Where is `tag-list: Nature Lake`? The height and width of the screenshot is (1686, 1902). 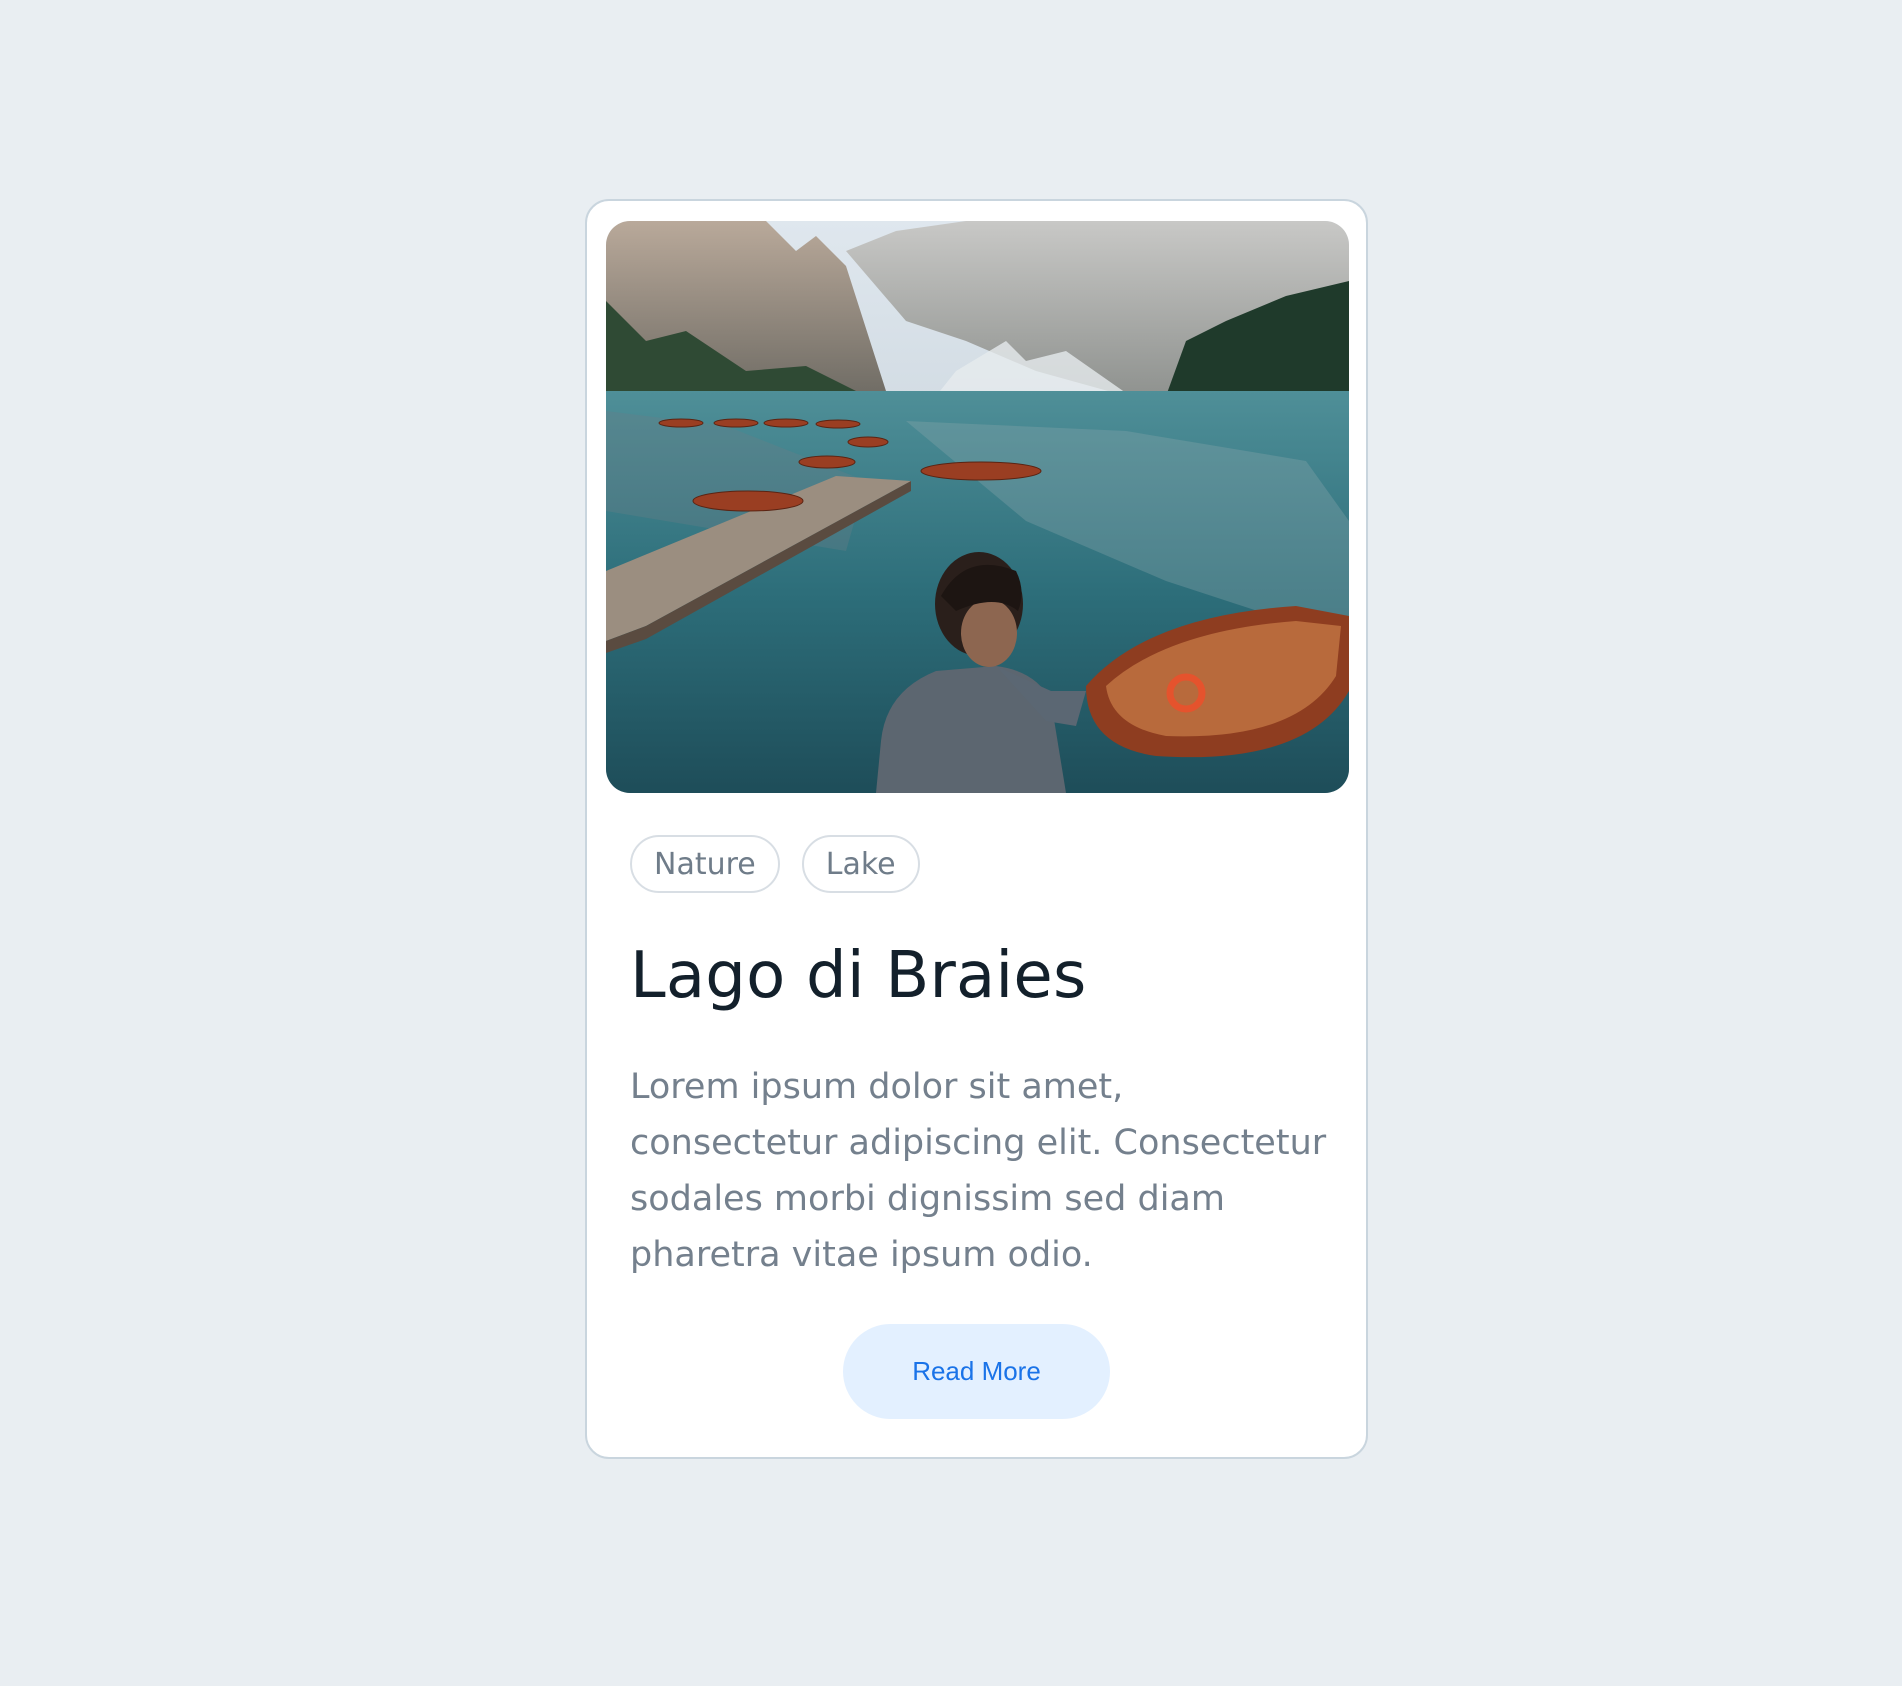 tag-list: Nature Lake is located at coordinates (775, 864).